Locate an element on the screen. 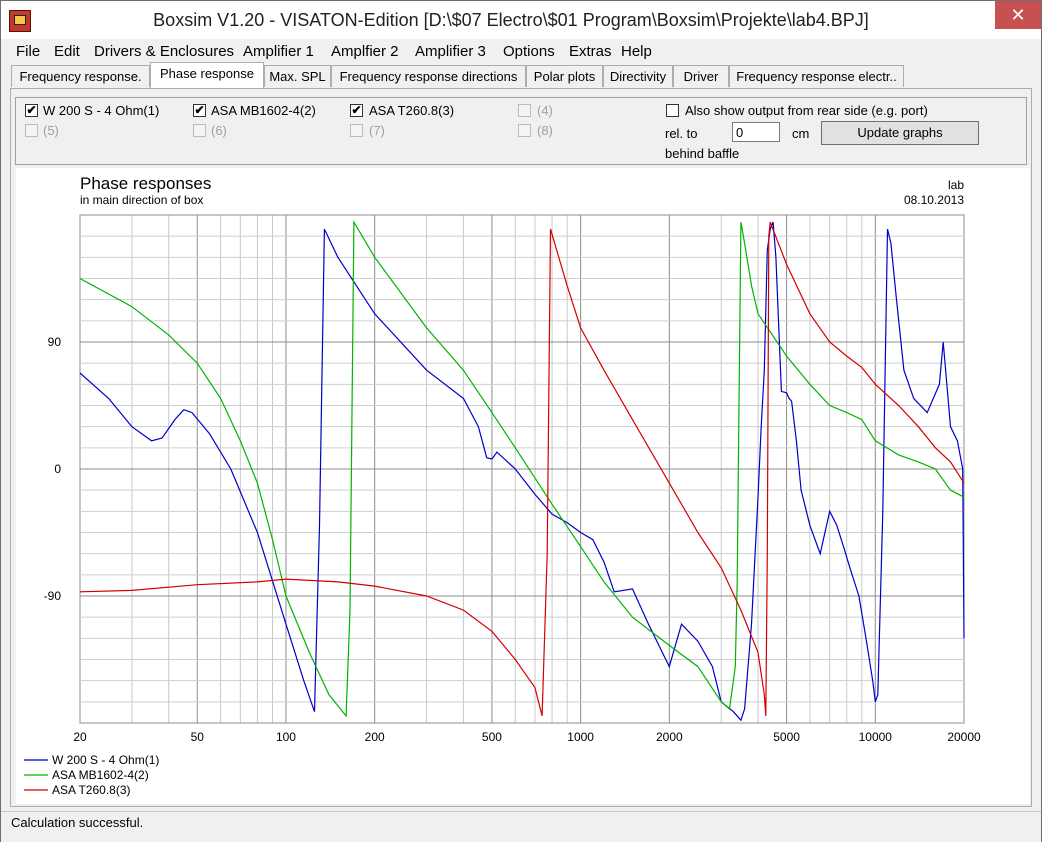  driver-7-label: (7) is located at coordinates (377, 130).